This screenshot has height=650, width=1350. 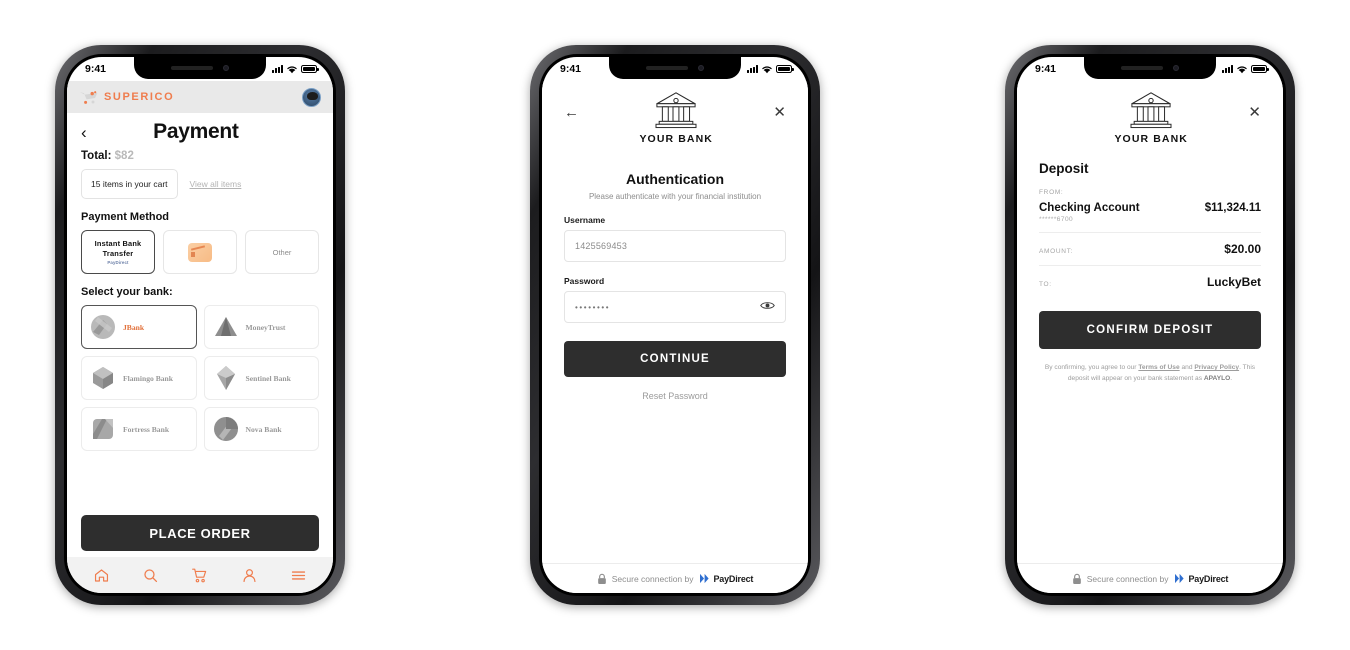 I want to click on from-label: FROM:, so click(x=1051, y=192).